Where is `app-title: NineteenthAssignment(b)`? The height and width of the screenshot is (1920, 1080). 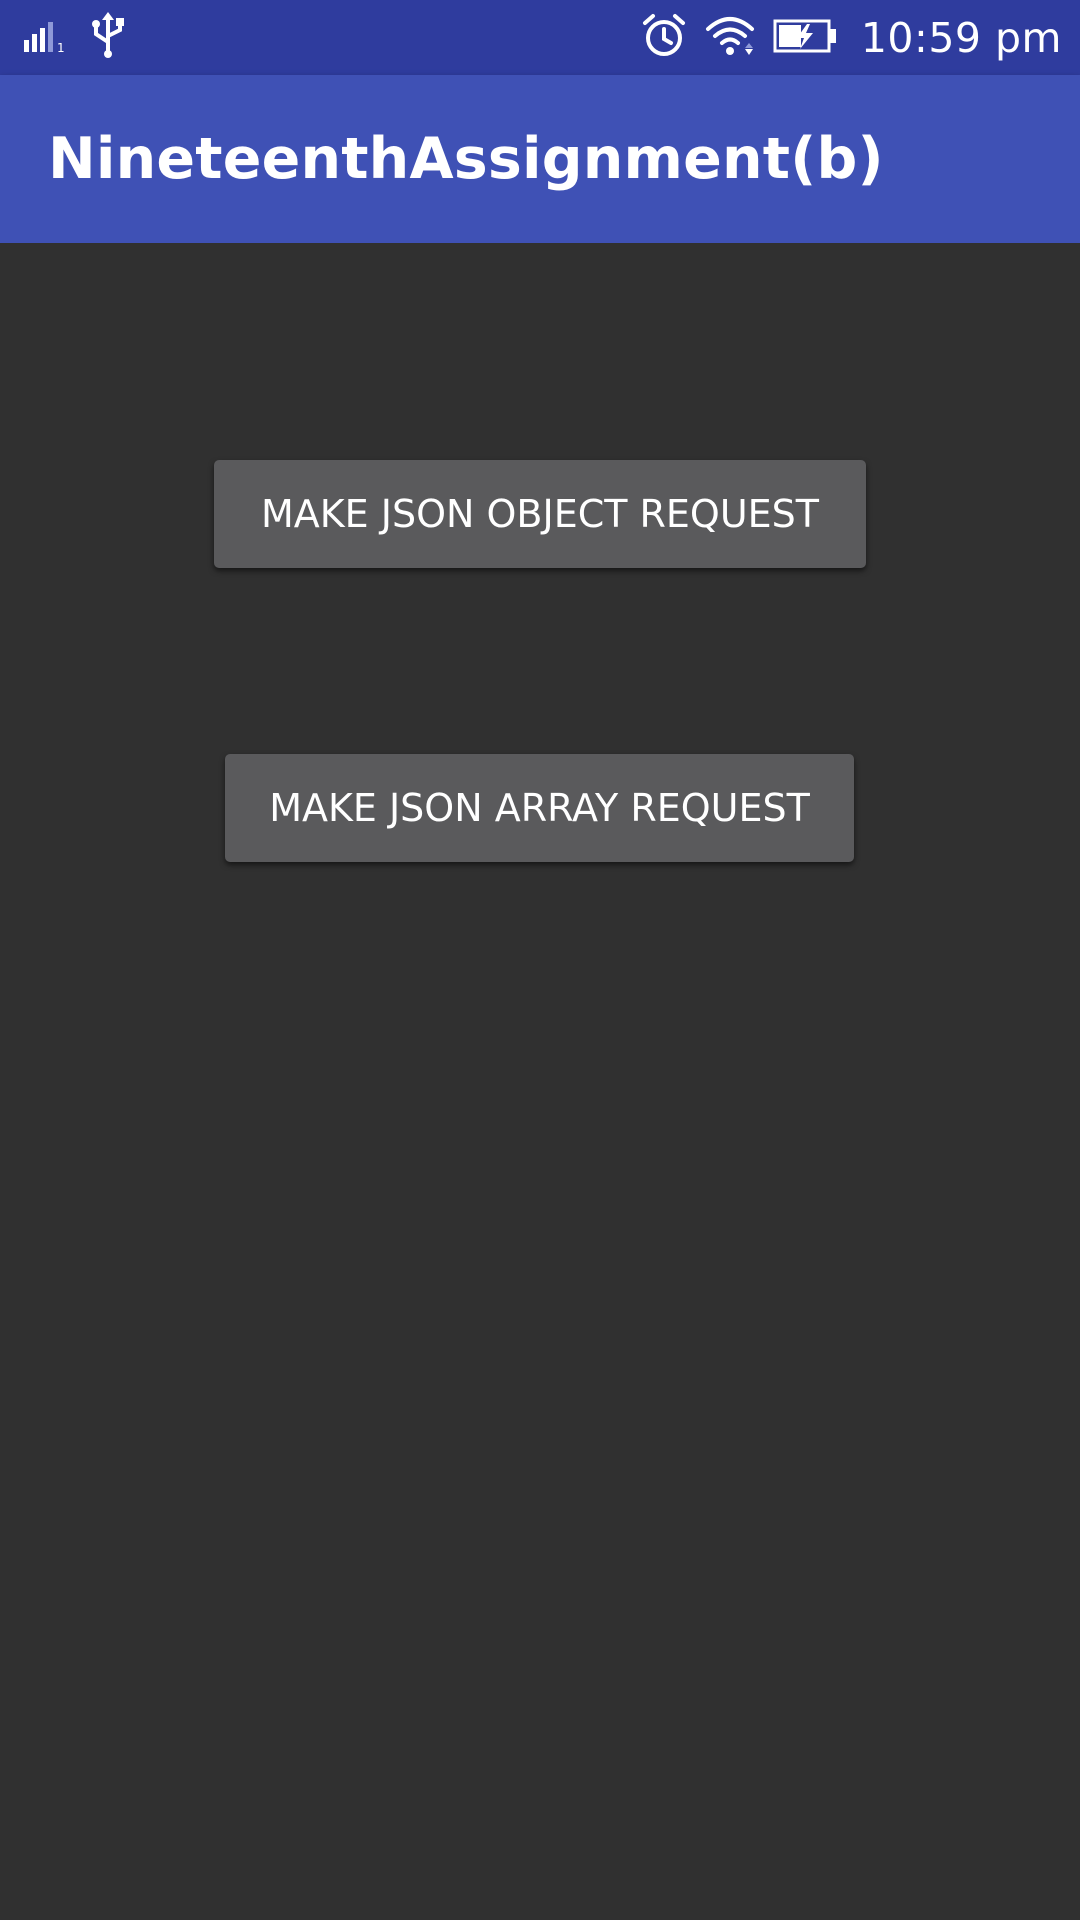 app-title: NineteenthAssignment(b) is located at coordinates (466, 159).